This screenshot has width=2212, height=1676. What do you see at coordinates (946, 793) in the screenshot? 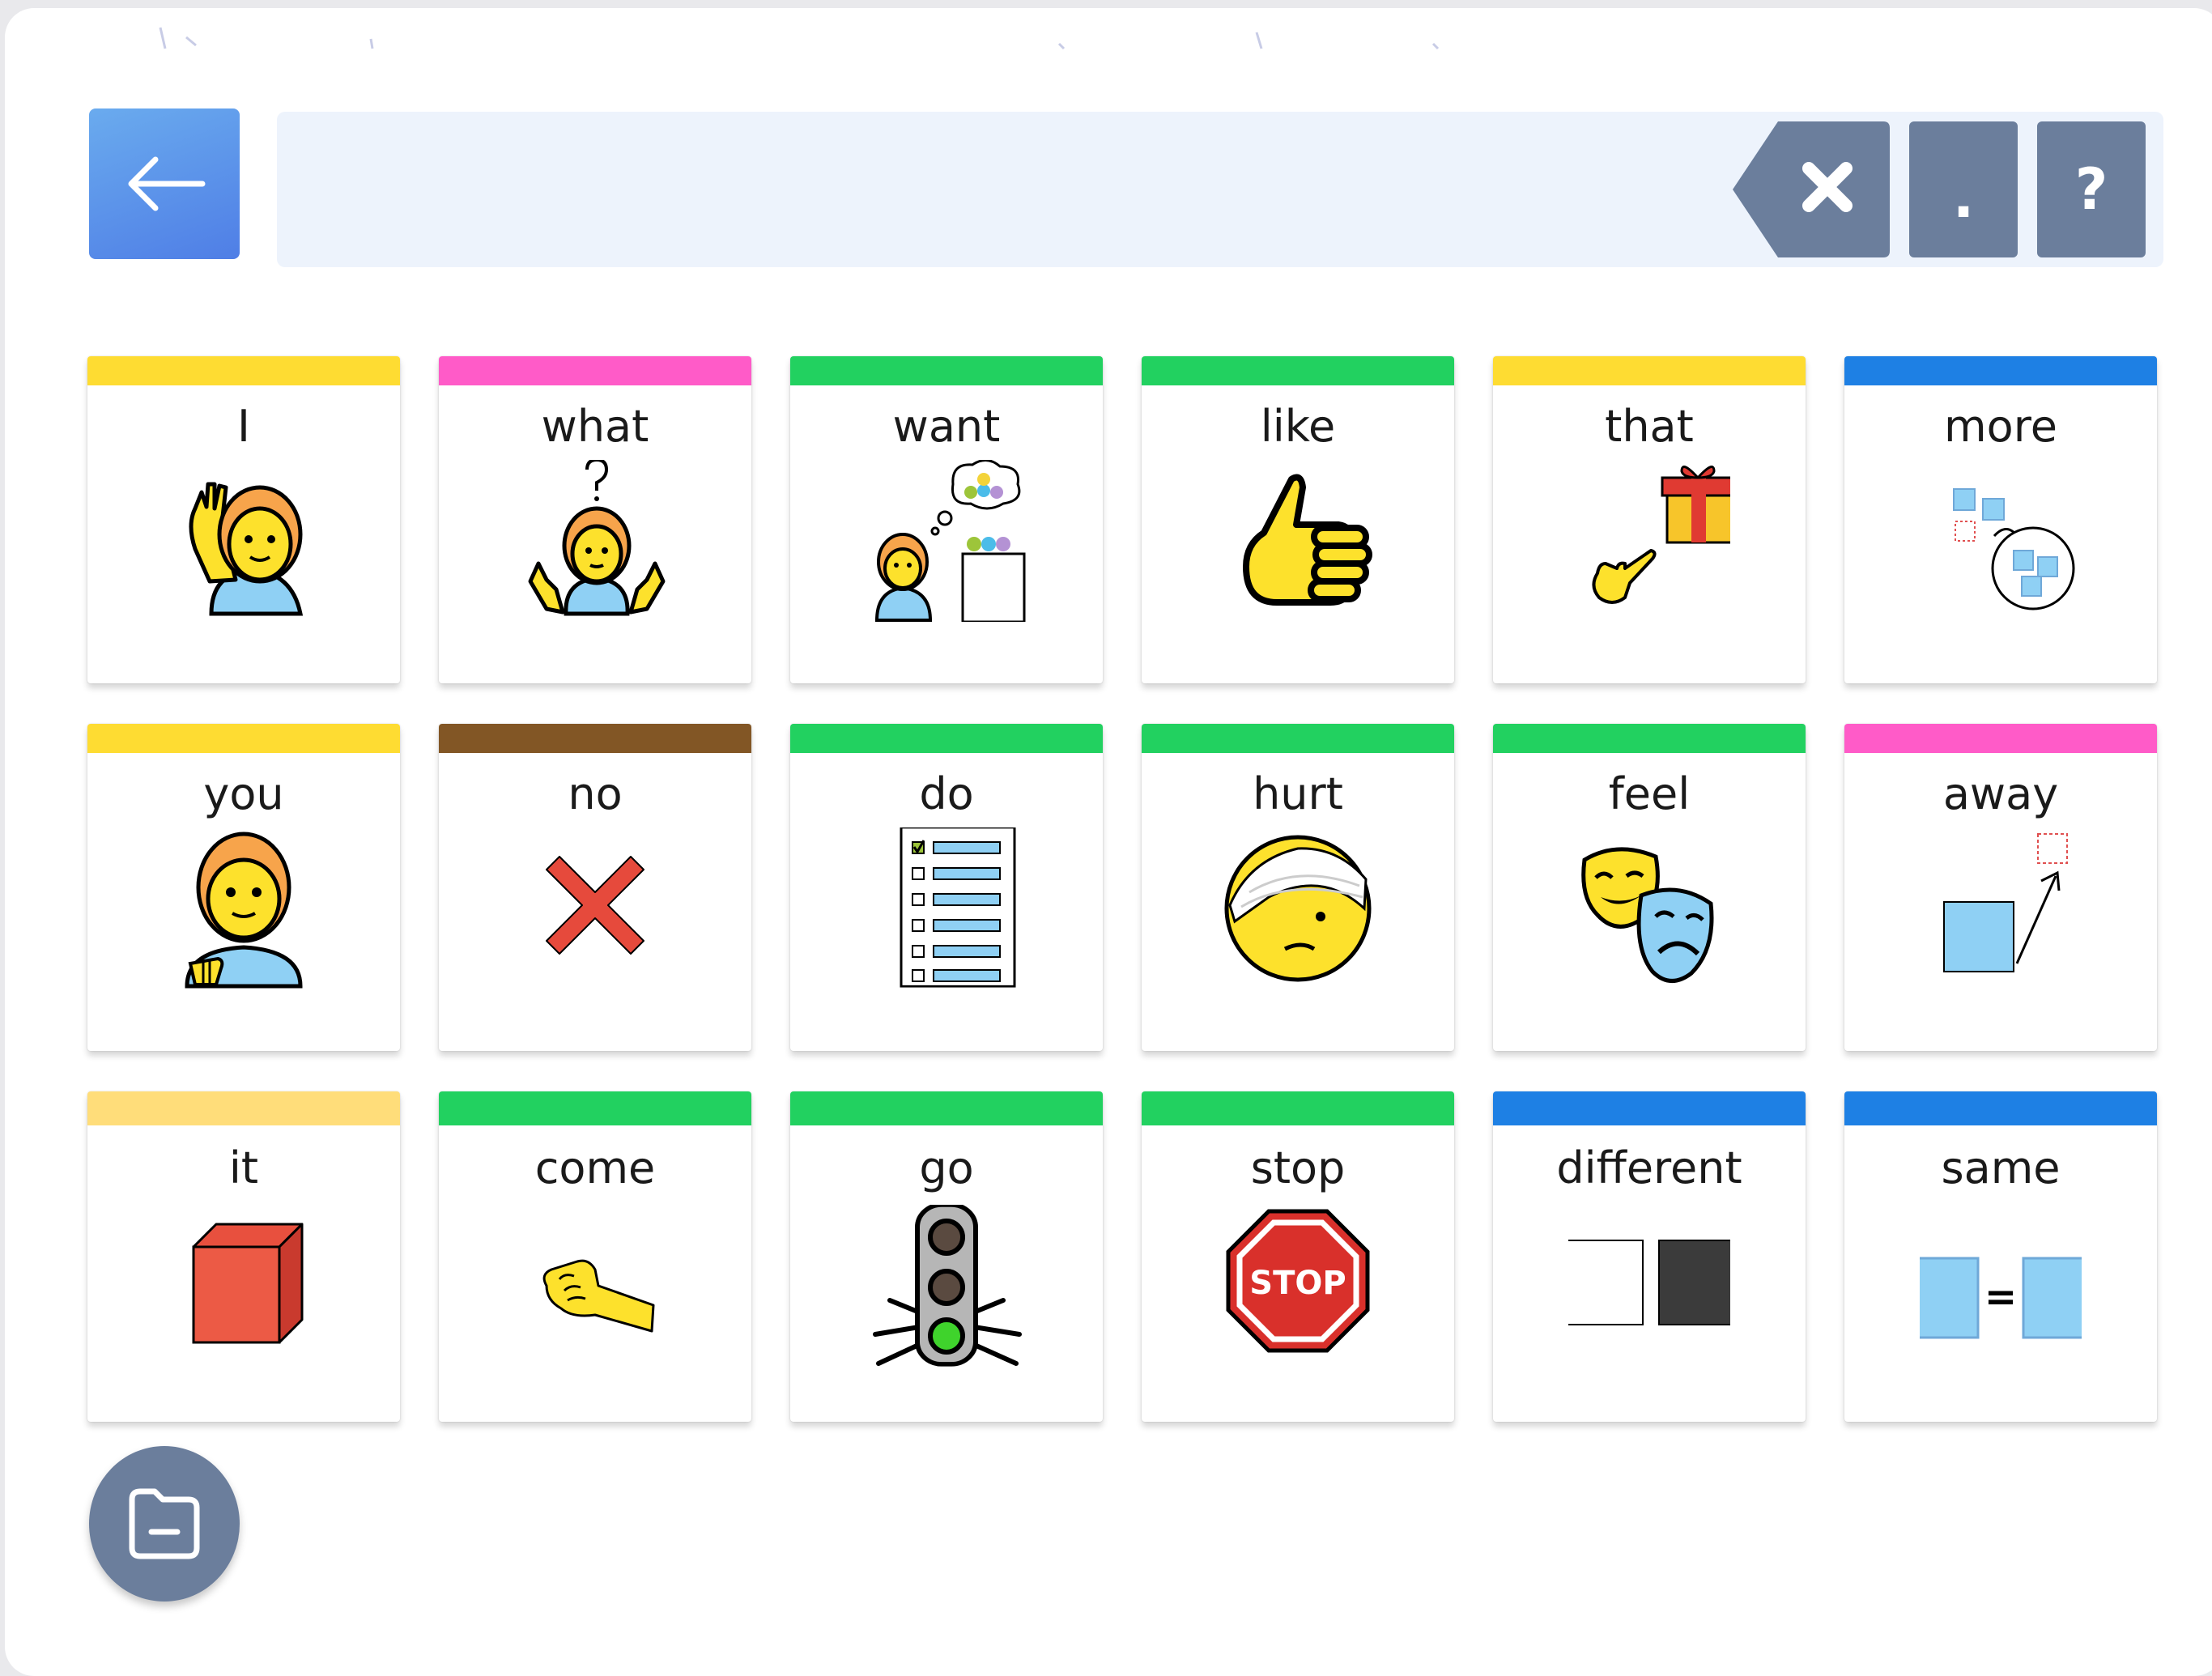
I see `tile-label: do` at bounding box center [946, 793].